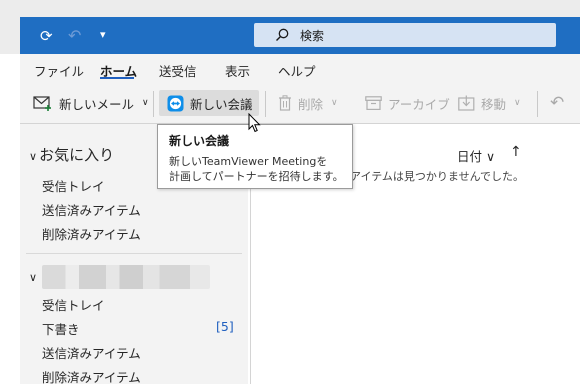  What do you see at coordinates (405, 35) in the screenshot?
I see `search-box: 検索` at bounding box center [405, 35].